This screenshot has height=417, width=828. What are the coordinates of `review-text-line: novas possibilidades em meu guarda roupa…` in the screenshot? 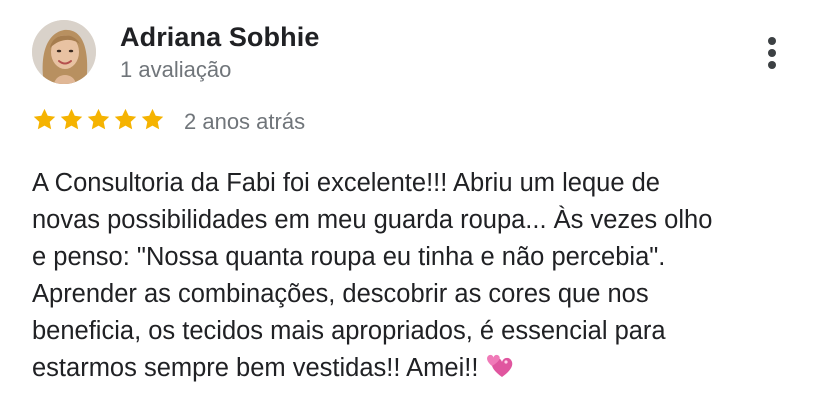 It's located at (372, 220).